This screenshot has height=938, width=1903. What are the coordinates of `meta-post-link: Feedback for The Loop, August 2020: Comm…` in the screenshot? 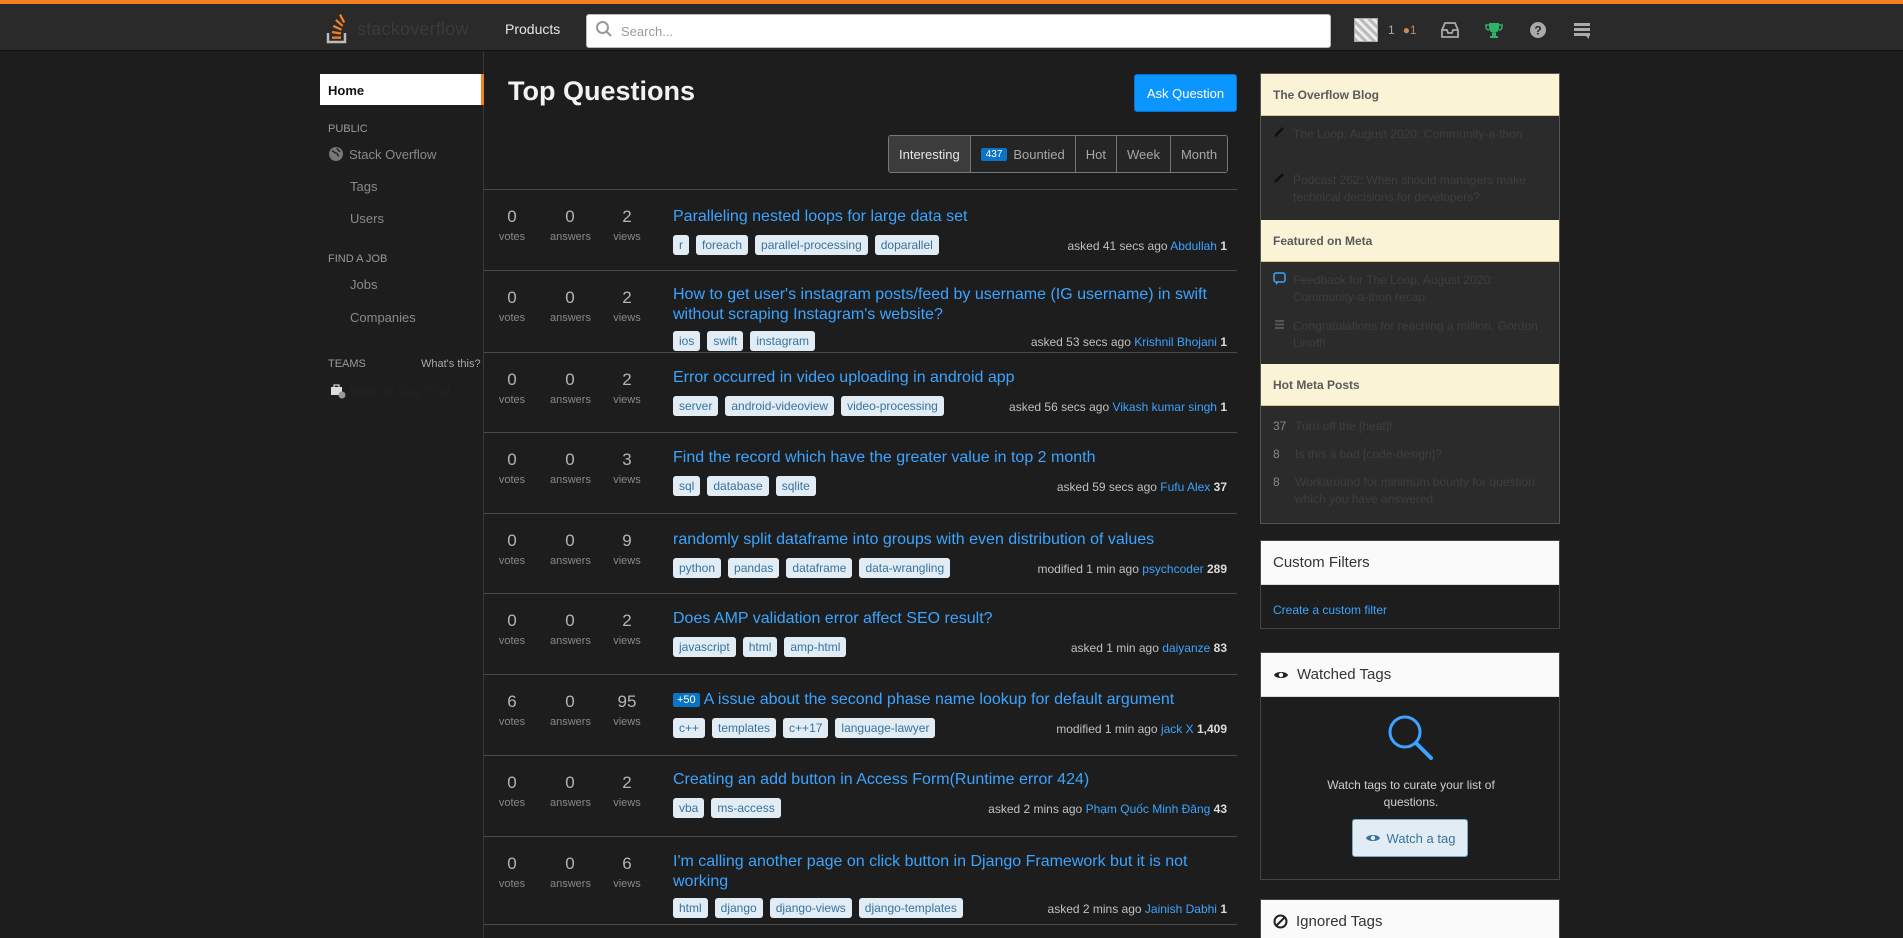 It's located at (1413, 289).